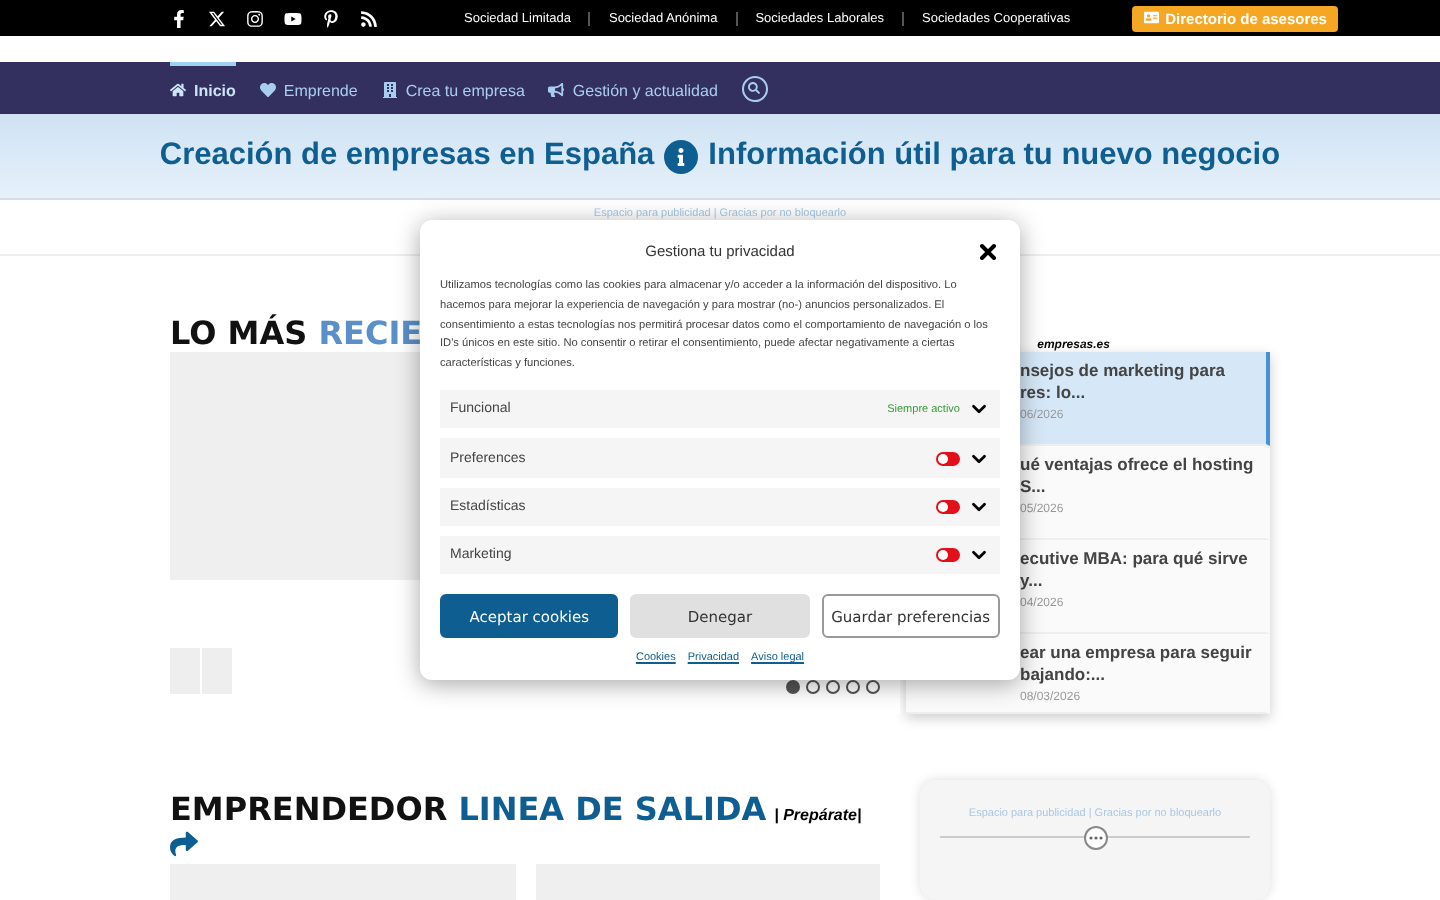 This screenshot has height=900, width=1440. What do you see at coordinates (681, 156) in the screenshot?
I see `info-icon` at bounding box center [681, 156].